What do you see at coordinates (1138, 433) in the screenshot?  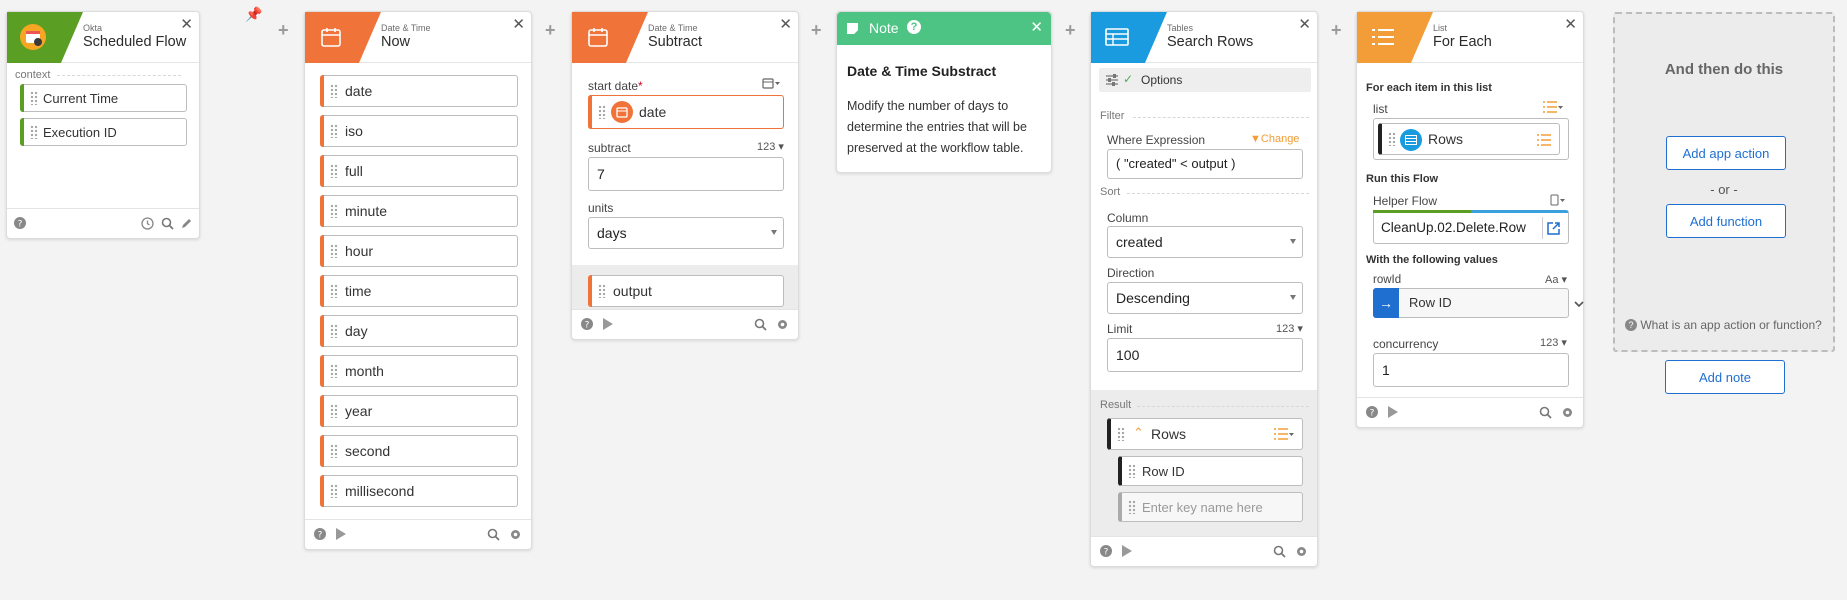 I see `chevron-up-icon: ⌃` at bounding box center [1138, 433].